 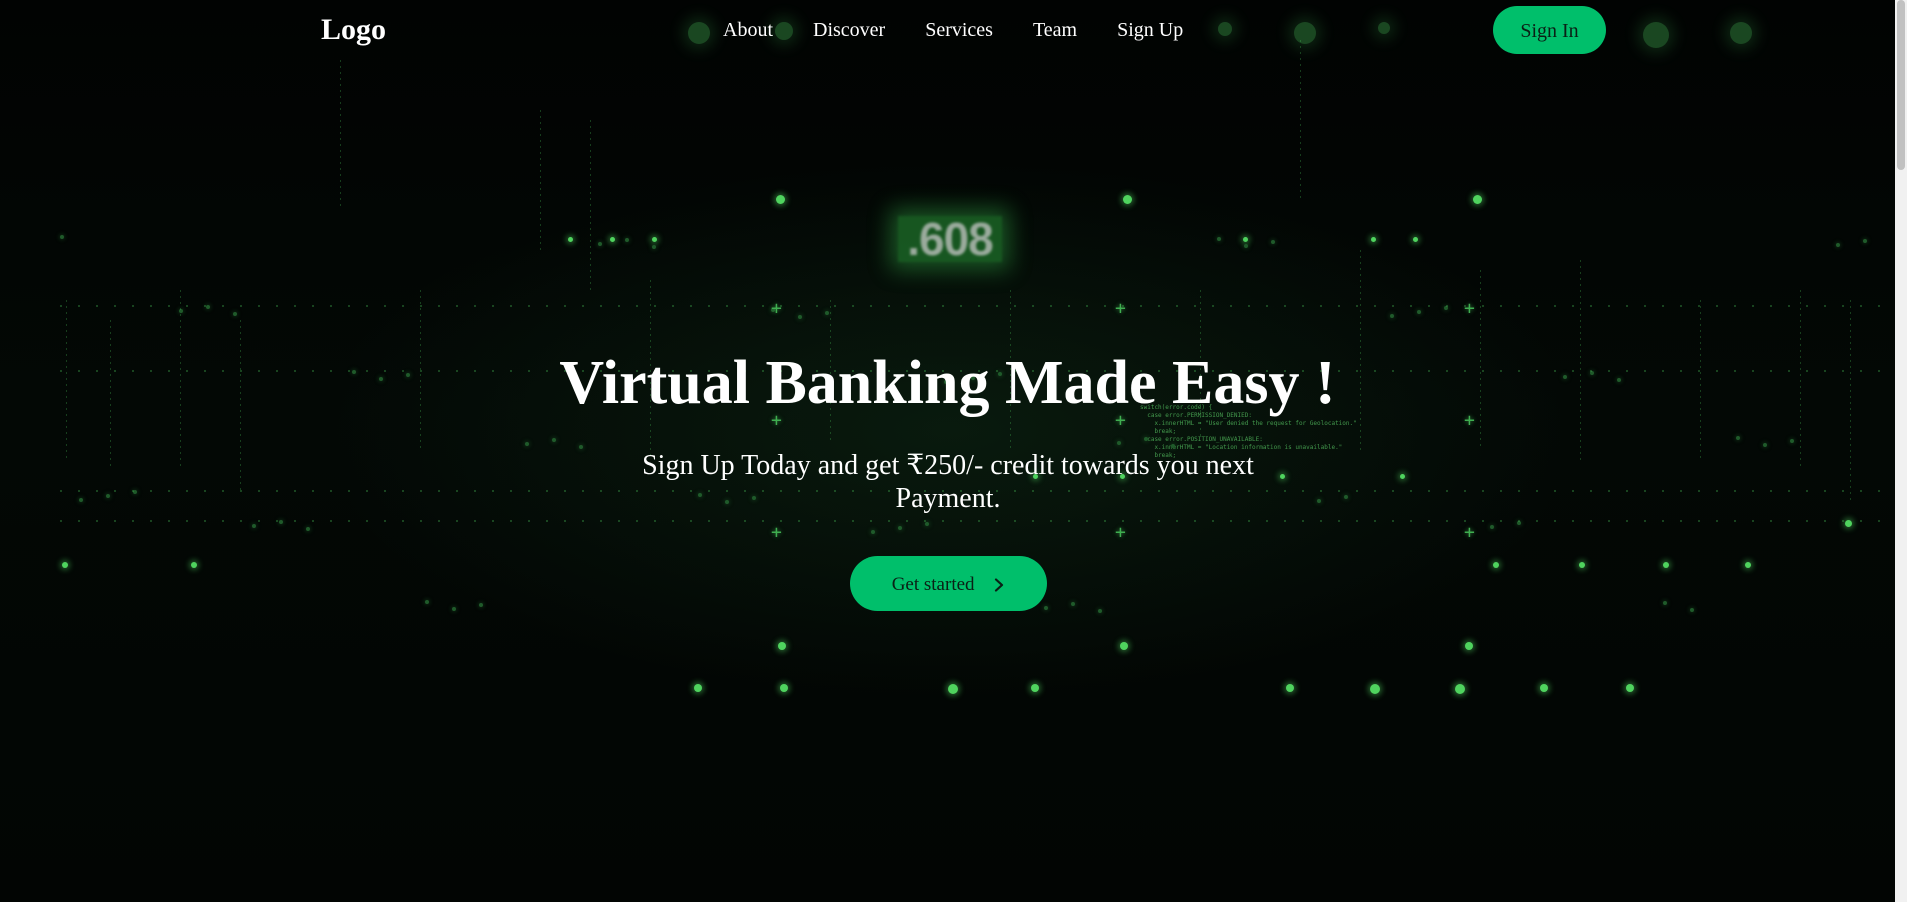 I want to click on logo: Logo, so click(x=353, y=30).